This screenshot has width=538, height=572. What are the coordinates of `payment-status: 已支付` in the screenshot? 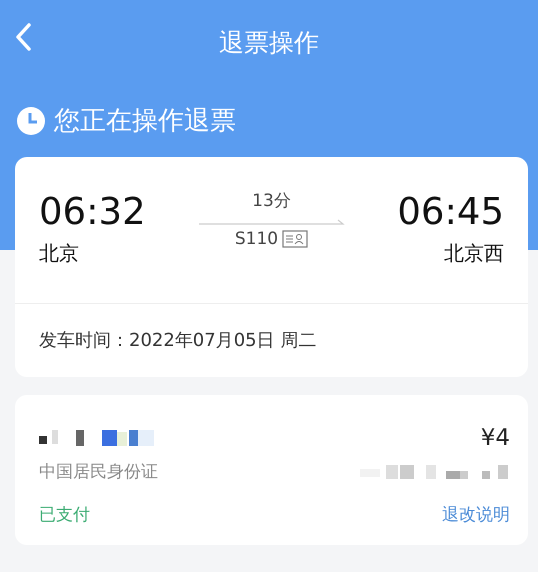 It's located at (64, 515).